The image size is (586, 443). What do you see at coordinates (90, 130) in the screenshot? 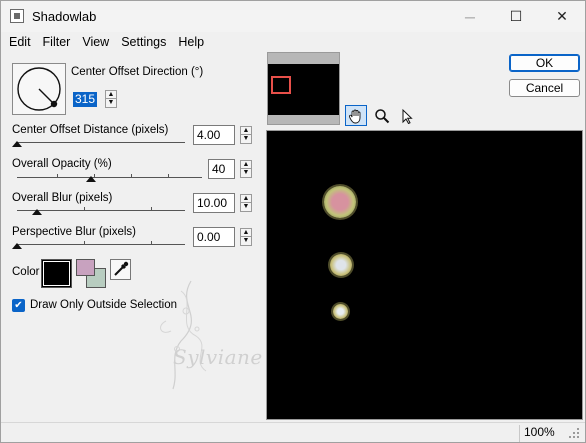
I see `distance-label: Center Offset Distance (pixels)` at bounding box center [90, 130].